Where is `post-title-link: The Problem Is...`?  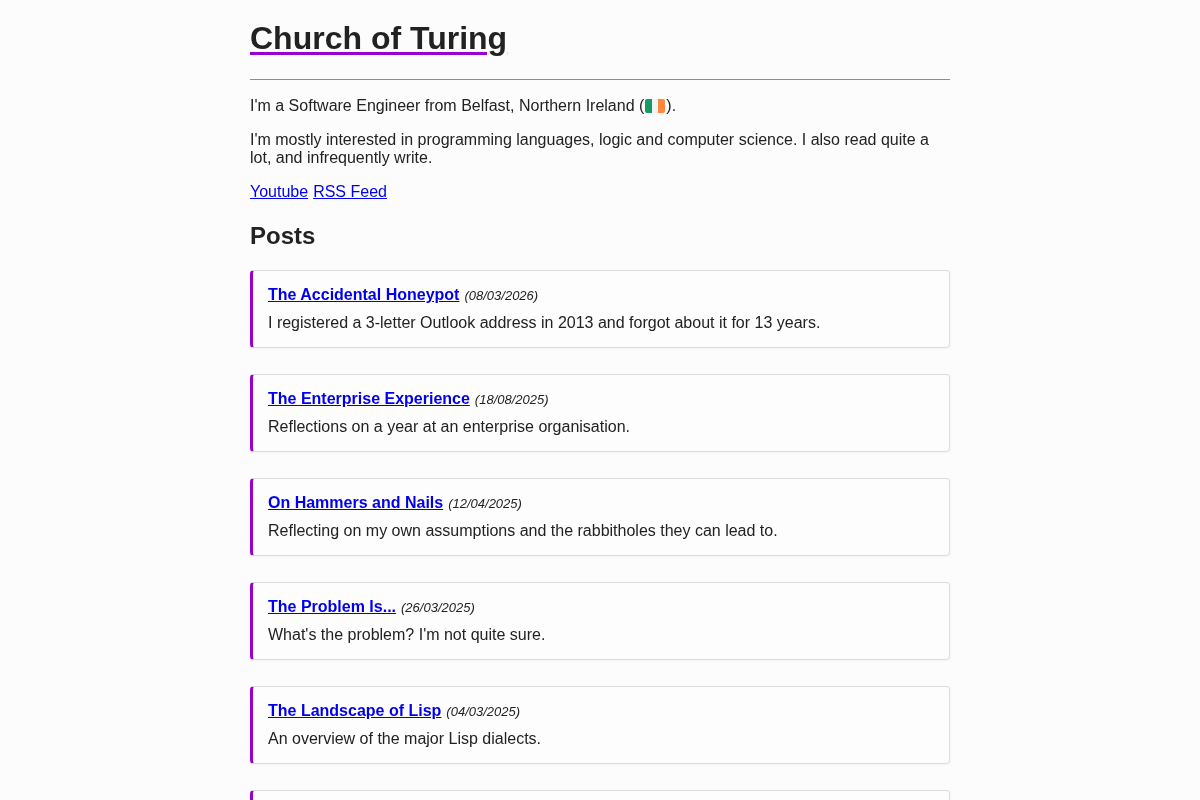 post-title-link: The Problem Is... is located at coordinates (332, 607).